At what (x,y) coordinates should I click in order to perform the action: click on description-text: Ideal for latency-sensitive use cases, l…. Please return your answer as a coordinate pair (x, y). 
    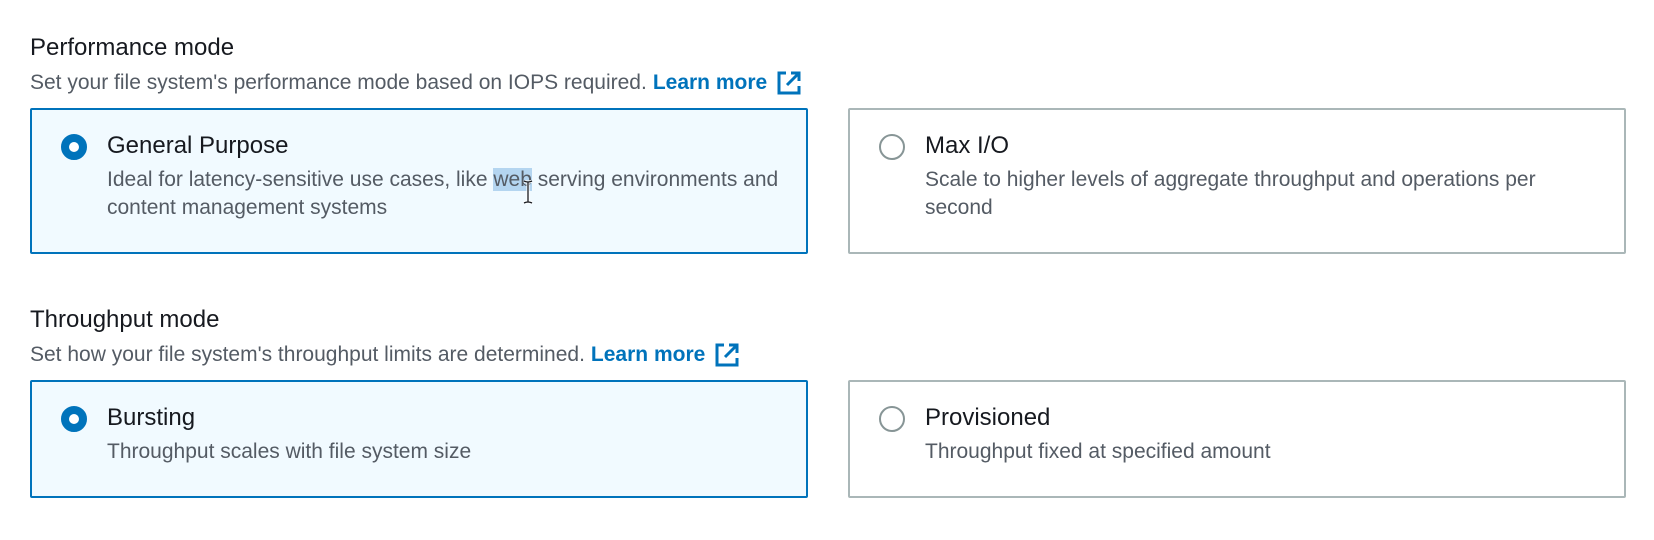
    Looking at the image, I should click on (300, 179).